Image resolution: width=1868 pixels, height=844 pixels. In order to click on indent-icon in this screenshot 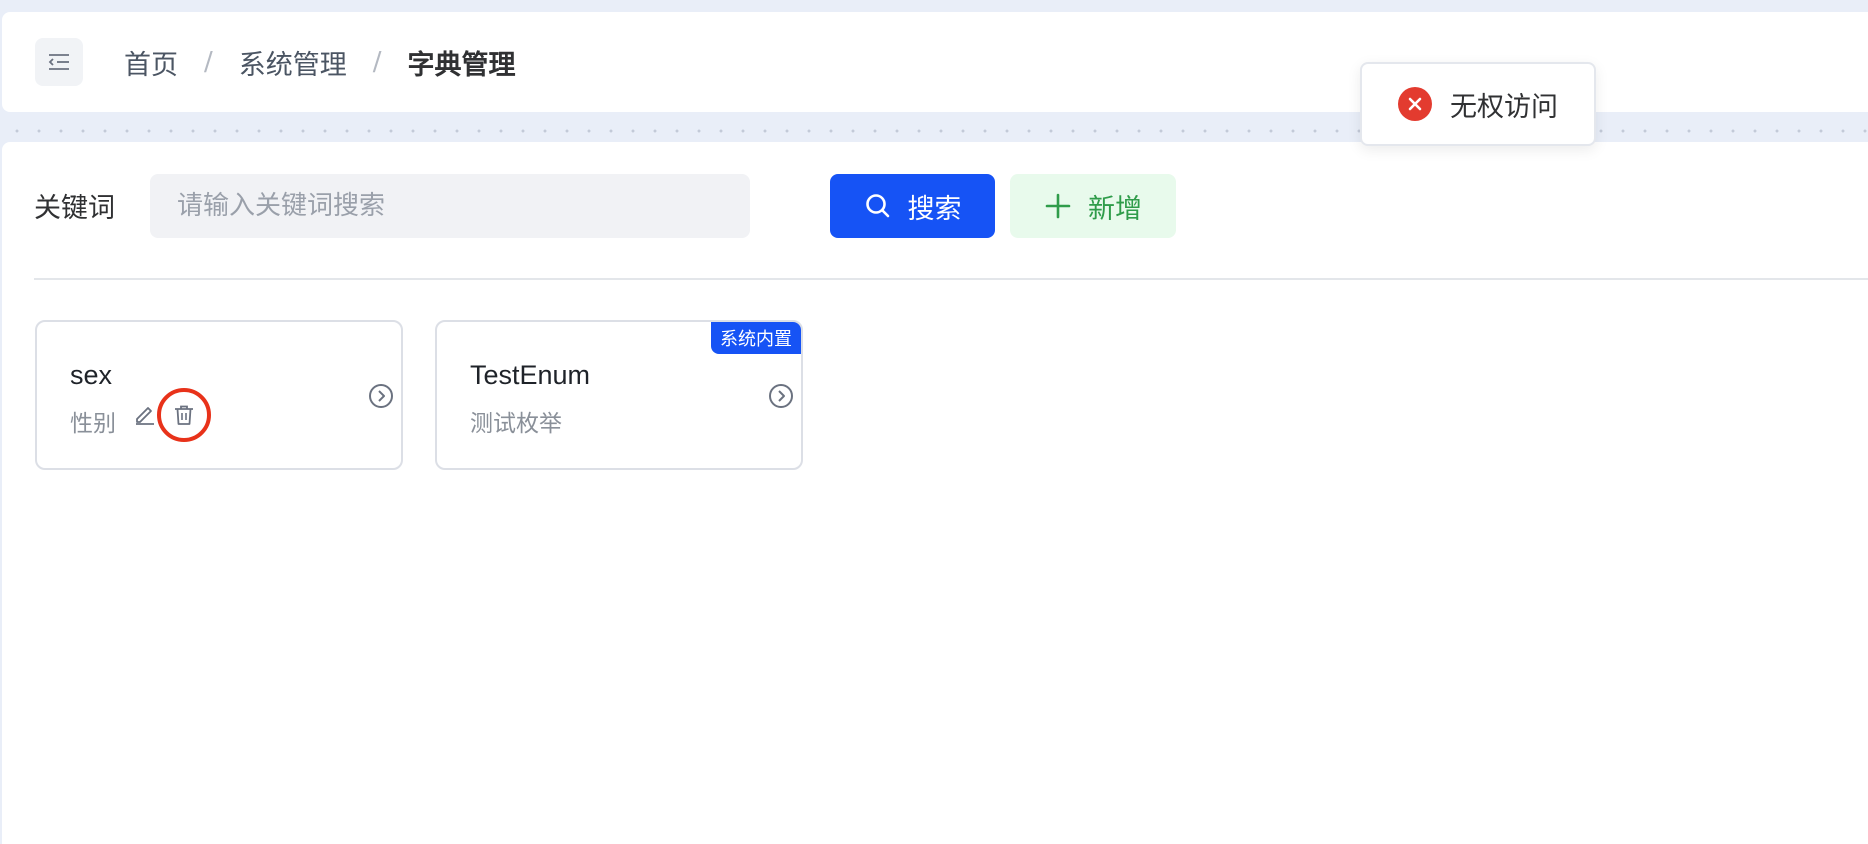, I will do `click(58, 62)`.